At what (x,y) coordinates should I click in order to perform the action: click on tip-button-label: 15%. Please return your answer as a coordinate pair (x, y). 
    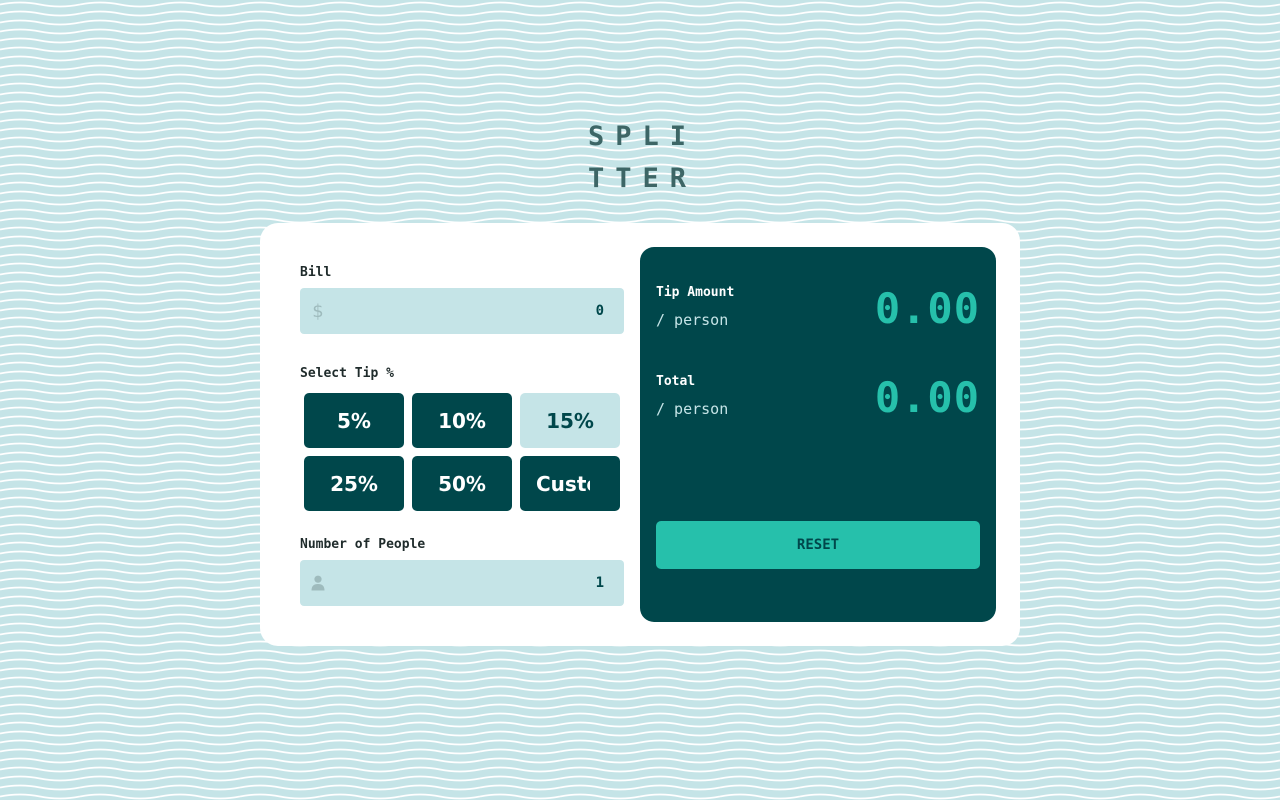
    Looking at the image, I should click on (570, 420).